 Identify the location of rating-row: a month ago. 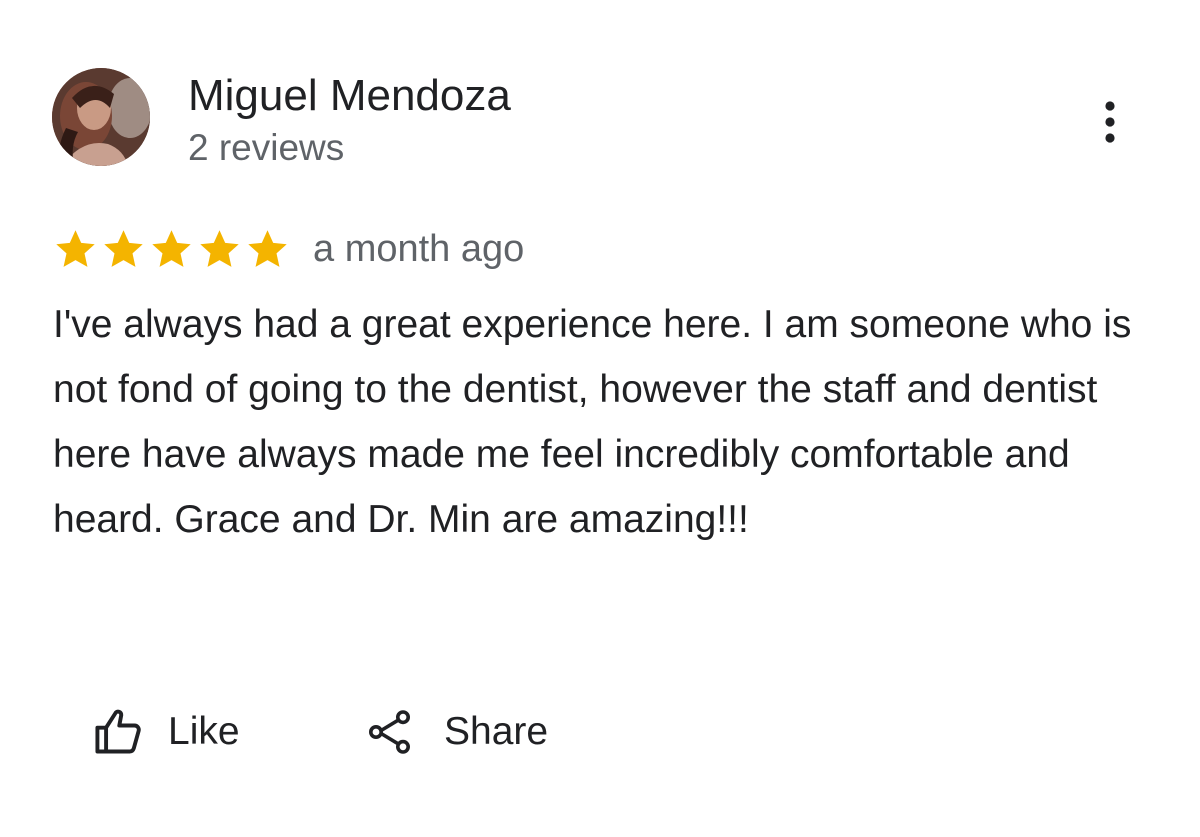
(288, 249).